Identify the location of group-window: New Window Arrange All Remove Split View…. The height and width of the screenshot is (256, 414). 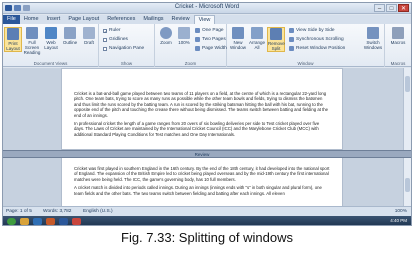
(306, 45).